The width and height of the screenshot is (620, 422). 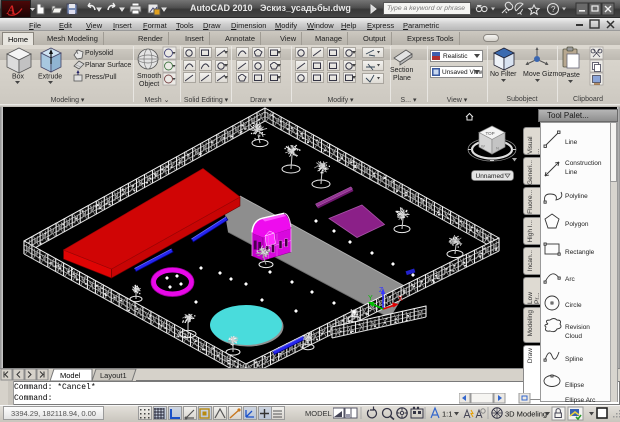 What do you see at coordinates (113, 375) in the screenshot?
I see `svg-text: Layout1` at bounding box center [113, 375].